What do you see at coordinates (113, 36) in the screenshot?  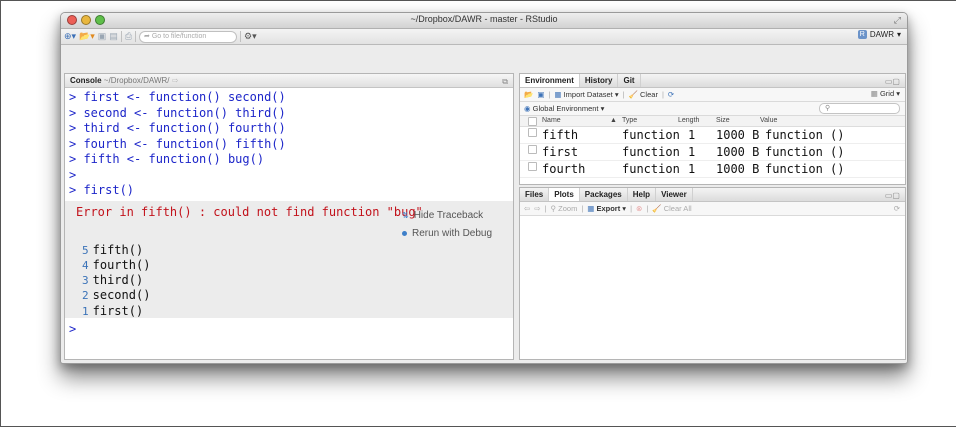 I see `save-all-icon: ▤` at bounding box center [113, 36].